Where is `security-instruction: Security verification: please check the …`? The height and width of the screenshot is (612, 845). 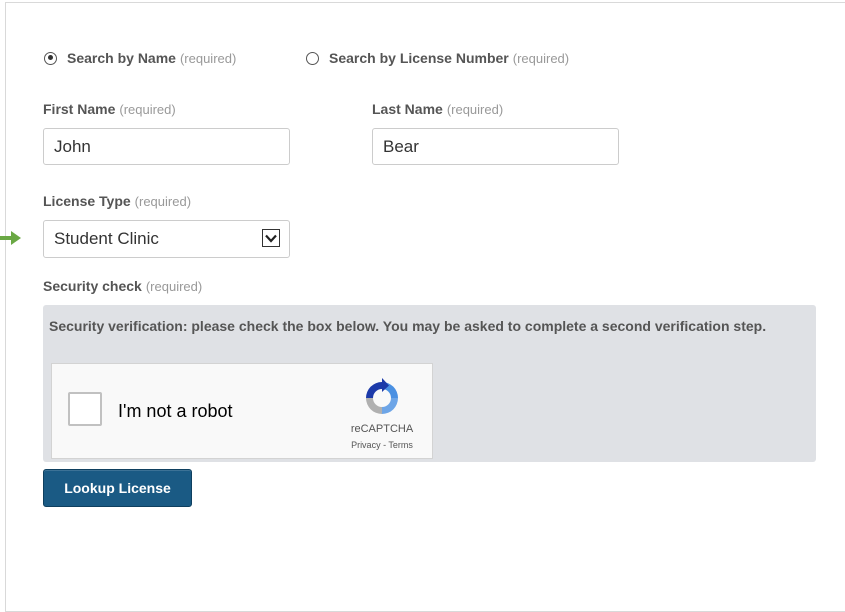 security-instruction: Security verification: please check the … is located at coordinates (408, 326).